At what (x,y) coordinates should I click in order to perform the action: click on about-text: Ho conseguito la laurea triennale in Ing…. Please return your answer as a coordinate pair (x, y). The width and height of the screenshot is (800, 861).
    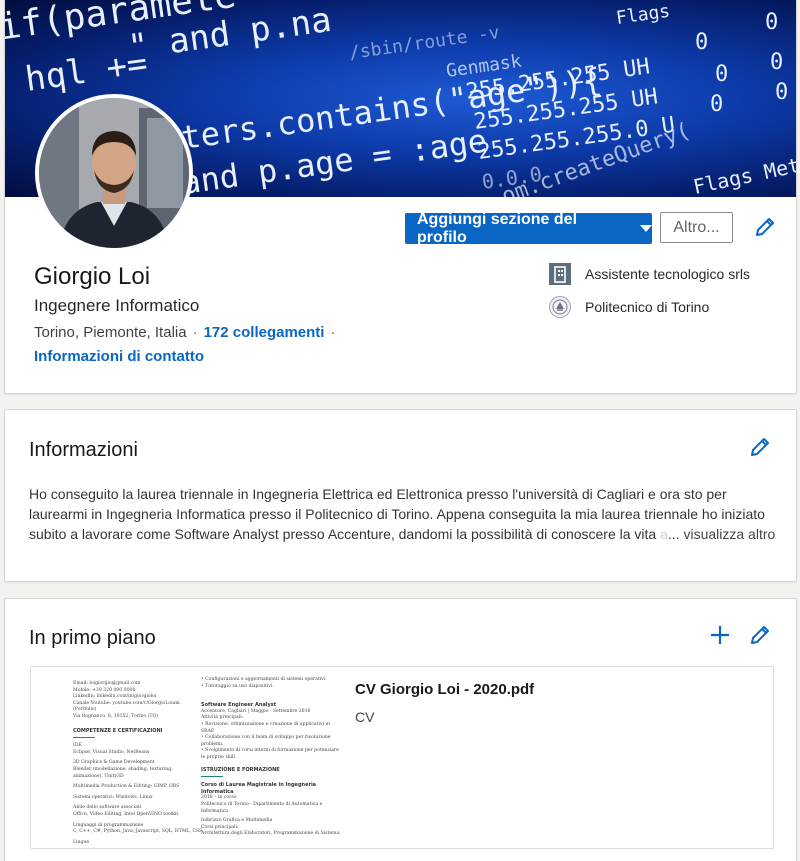
    Looking at the image, I should click on (397, 514).